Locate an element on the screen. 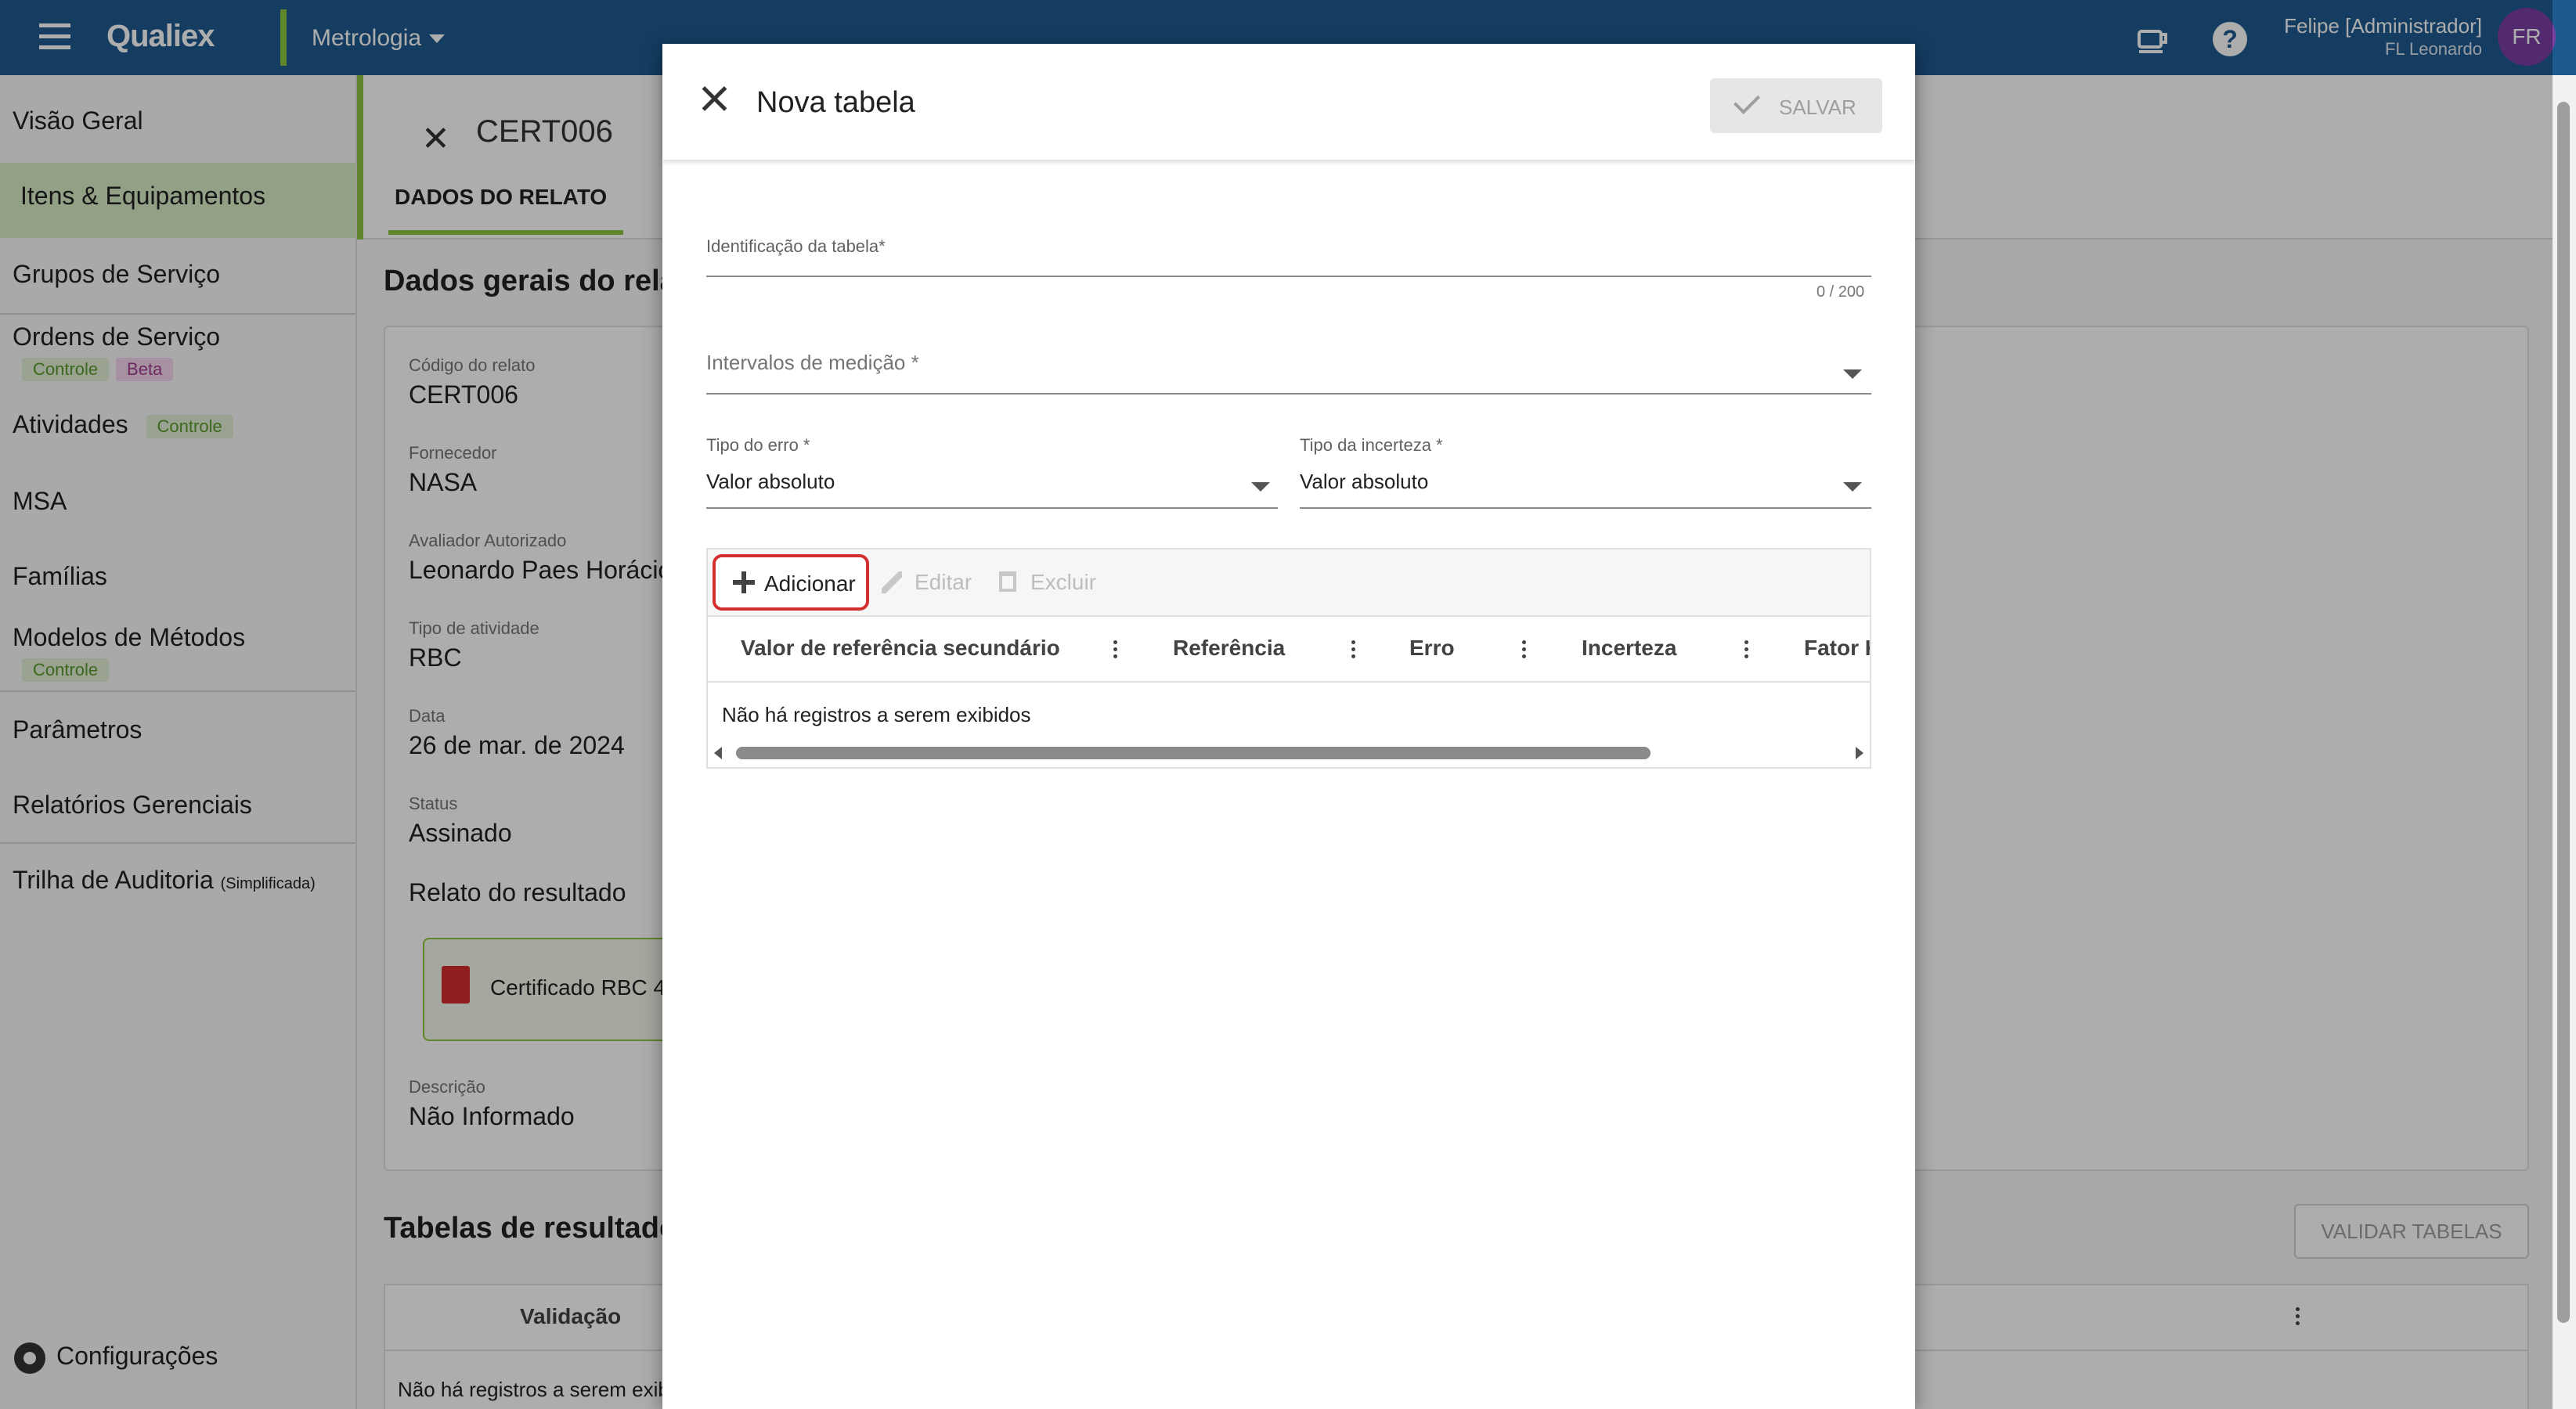 This screenshot has width=2576, height=1409. table-id-label: Identificação da tabela* is located at coordinates (796, 246).